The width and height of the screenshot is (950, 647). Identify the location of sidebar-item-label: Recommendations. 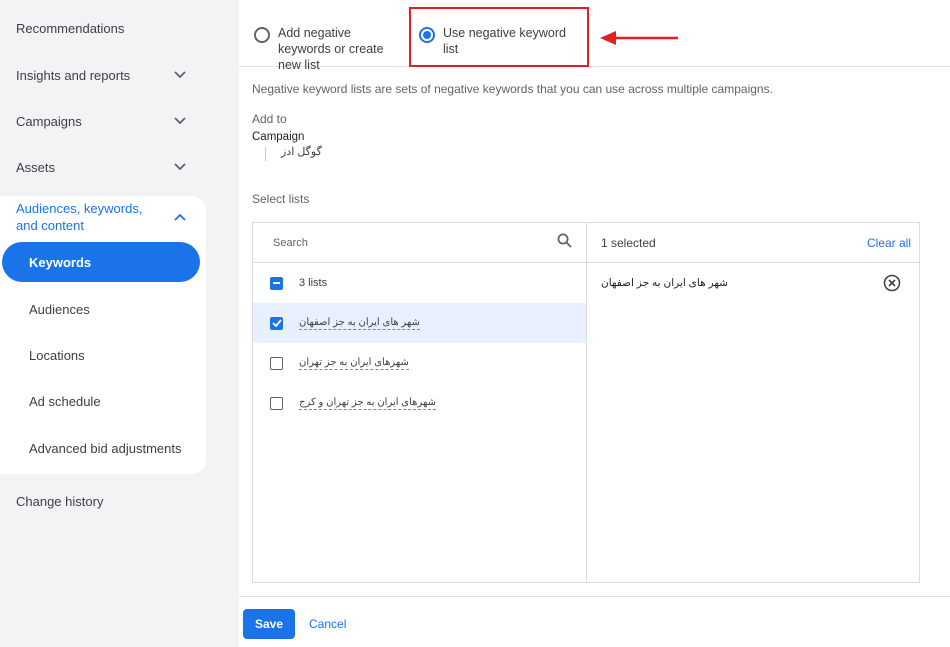
(70, 28).